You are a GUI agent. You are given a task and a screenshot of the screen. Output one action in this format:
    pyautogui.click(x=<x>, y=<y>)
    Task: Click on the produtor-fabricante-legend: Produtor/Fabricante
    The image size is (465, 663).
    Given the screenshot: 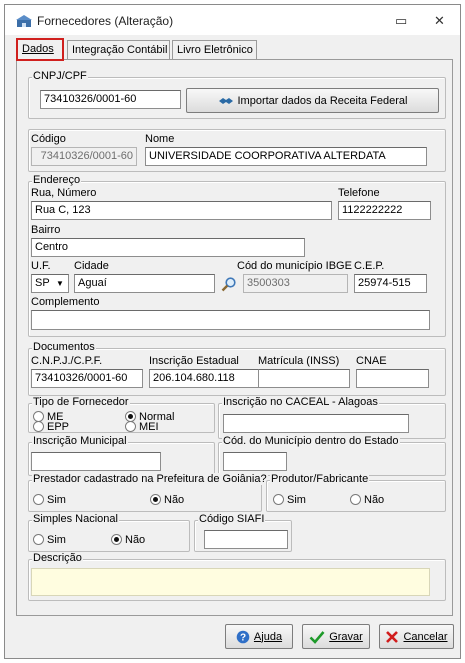 What is the action you would take?
    pyautogui.click(x=320, y=479)
    